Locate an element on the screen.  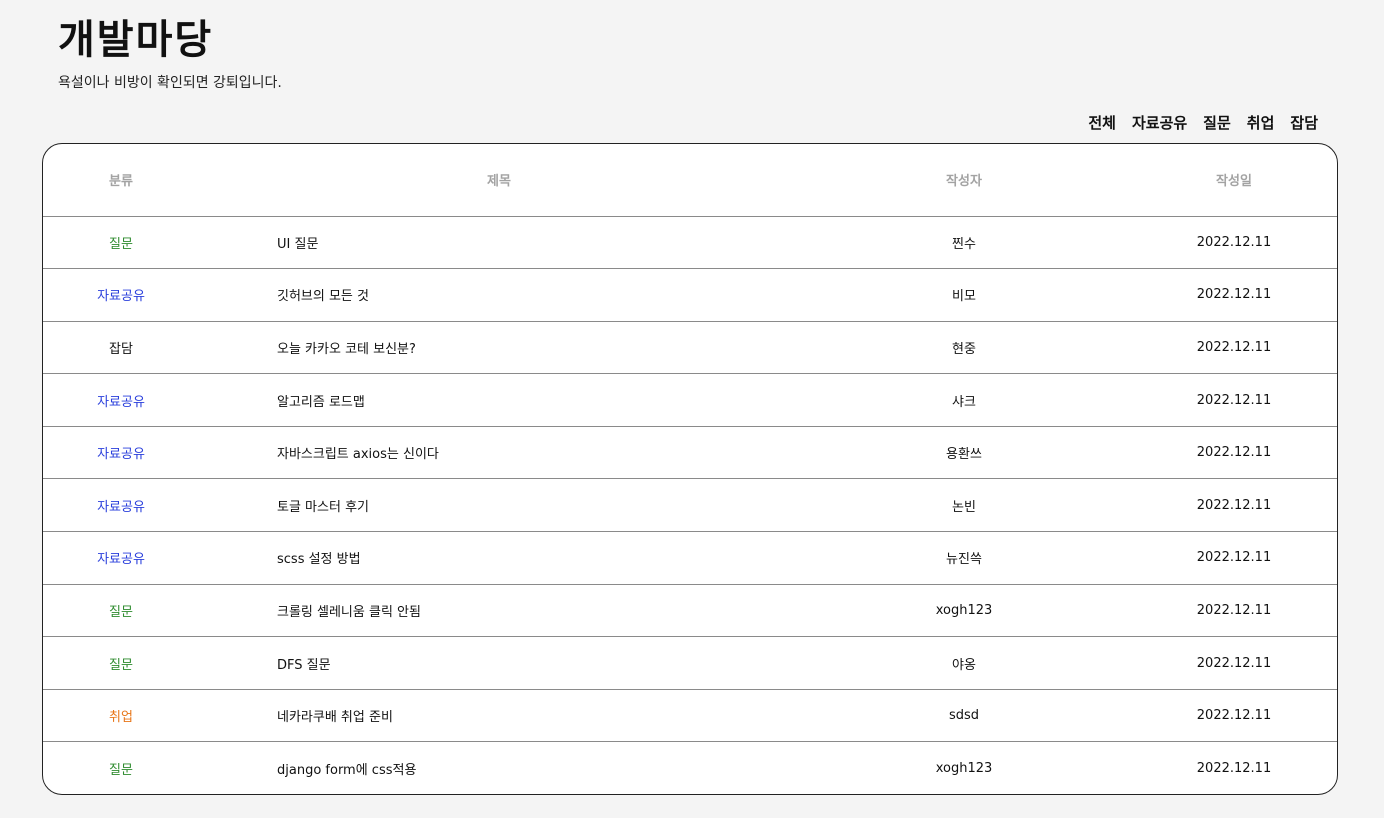
table-header-row: 분류 제목 작성자 작성일 is located at coordinates (690, 180).